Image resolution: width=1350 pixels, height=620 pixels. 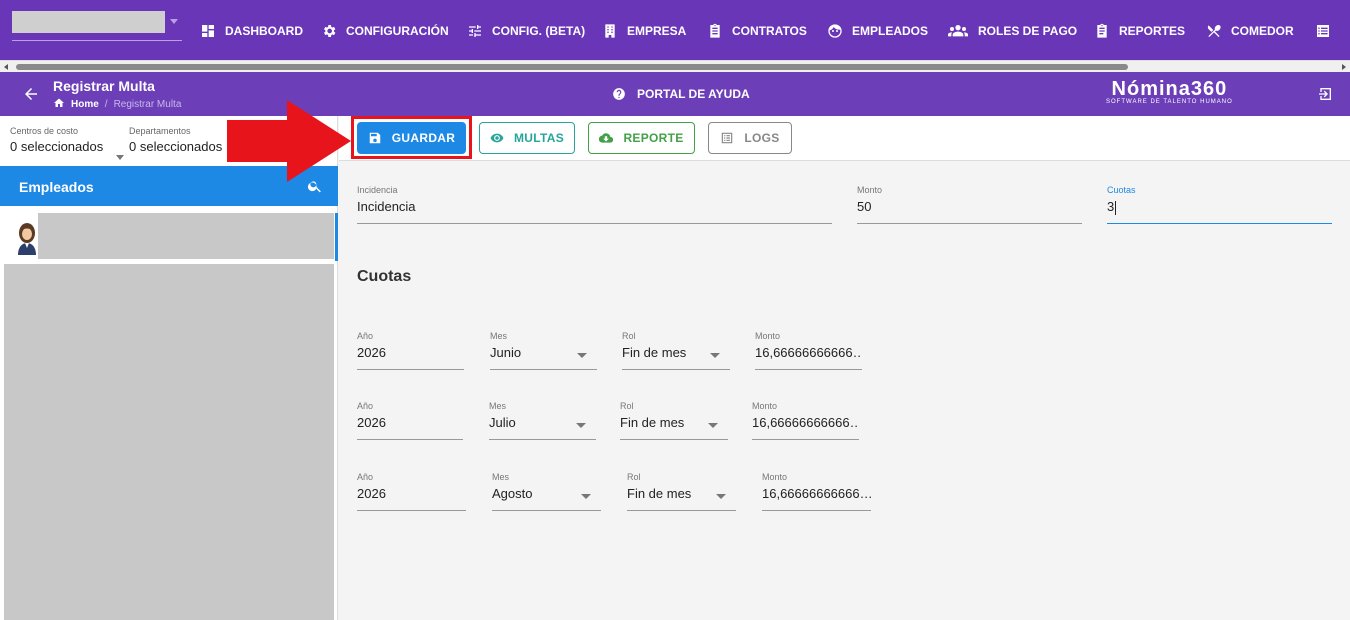 What do you see at coordinates (727, 138) in the screenshot?
I see `list-box-icon` at bounding box center [727, 138].